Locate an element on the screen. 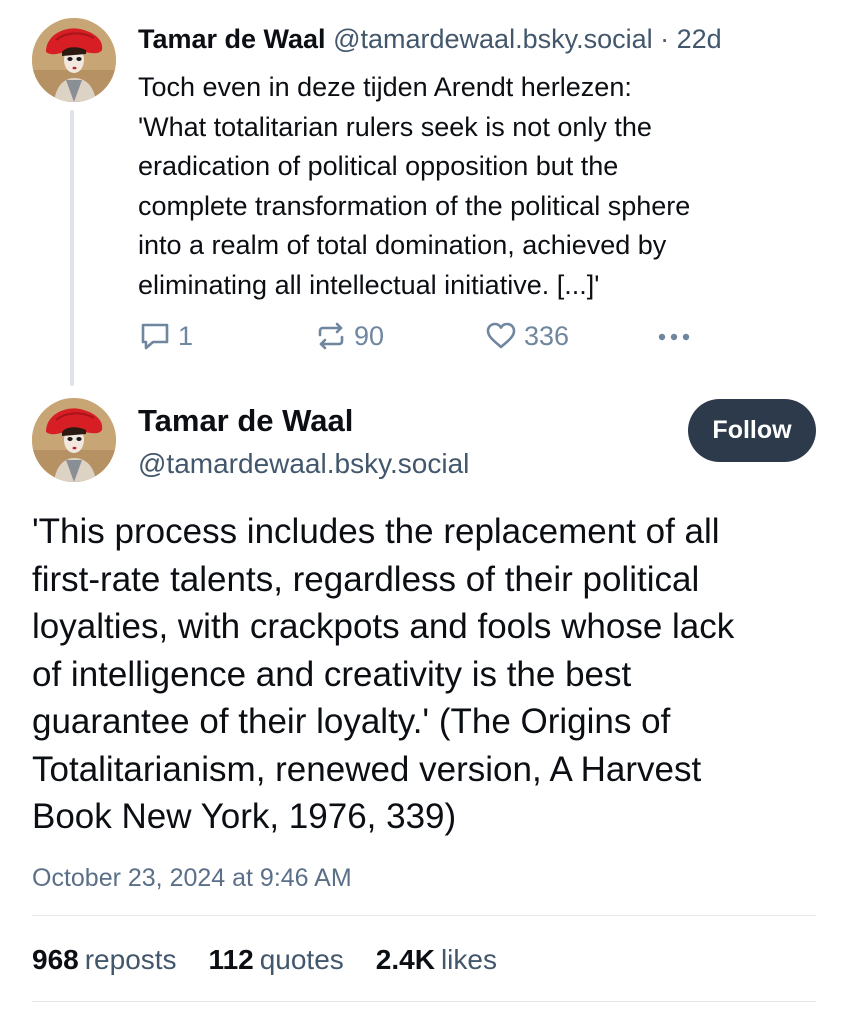  likes-count: 2.4K is located at coordinates (405, 959).